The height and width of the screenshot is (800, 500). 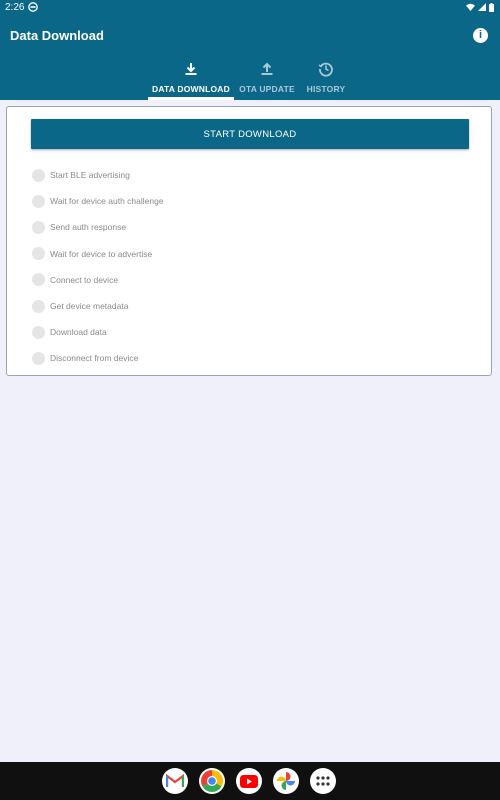 What do you see at coordinates (252, 280) in the screenshot?
I see `list-item: Connect to device` at bounding box center [252, 280].